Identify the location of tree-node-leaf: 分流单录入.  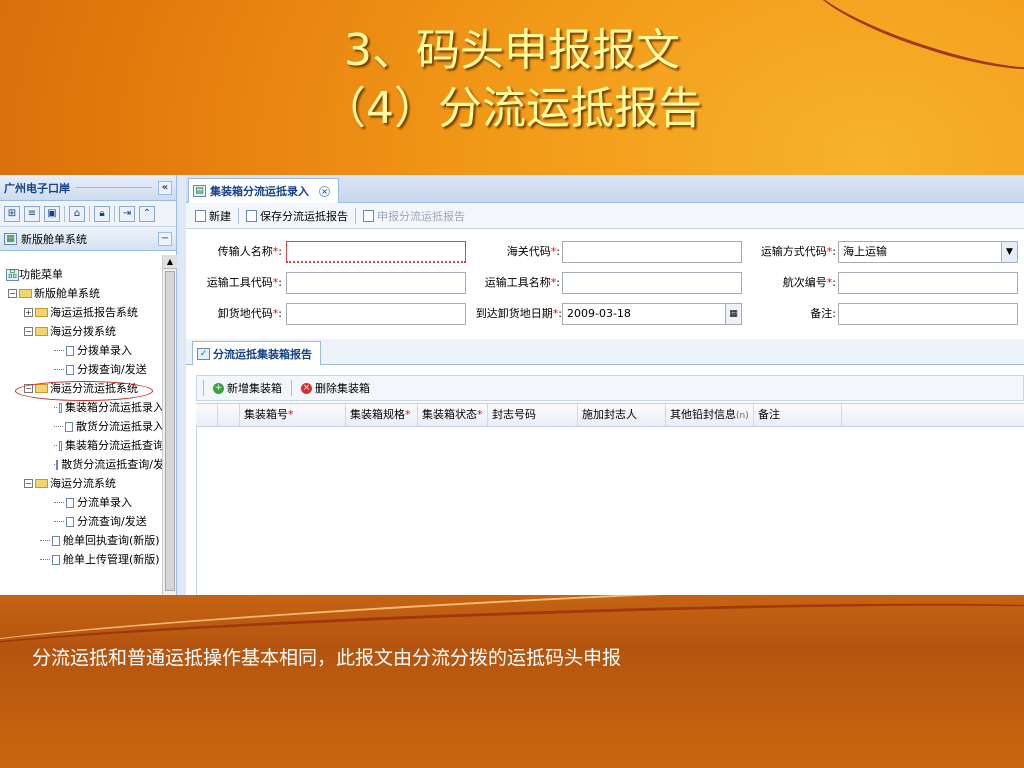
(84, 502).